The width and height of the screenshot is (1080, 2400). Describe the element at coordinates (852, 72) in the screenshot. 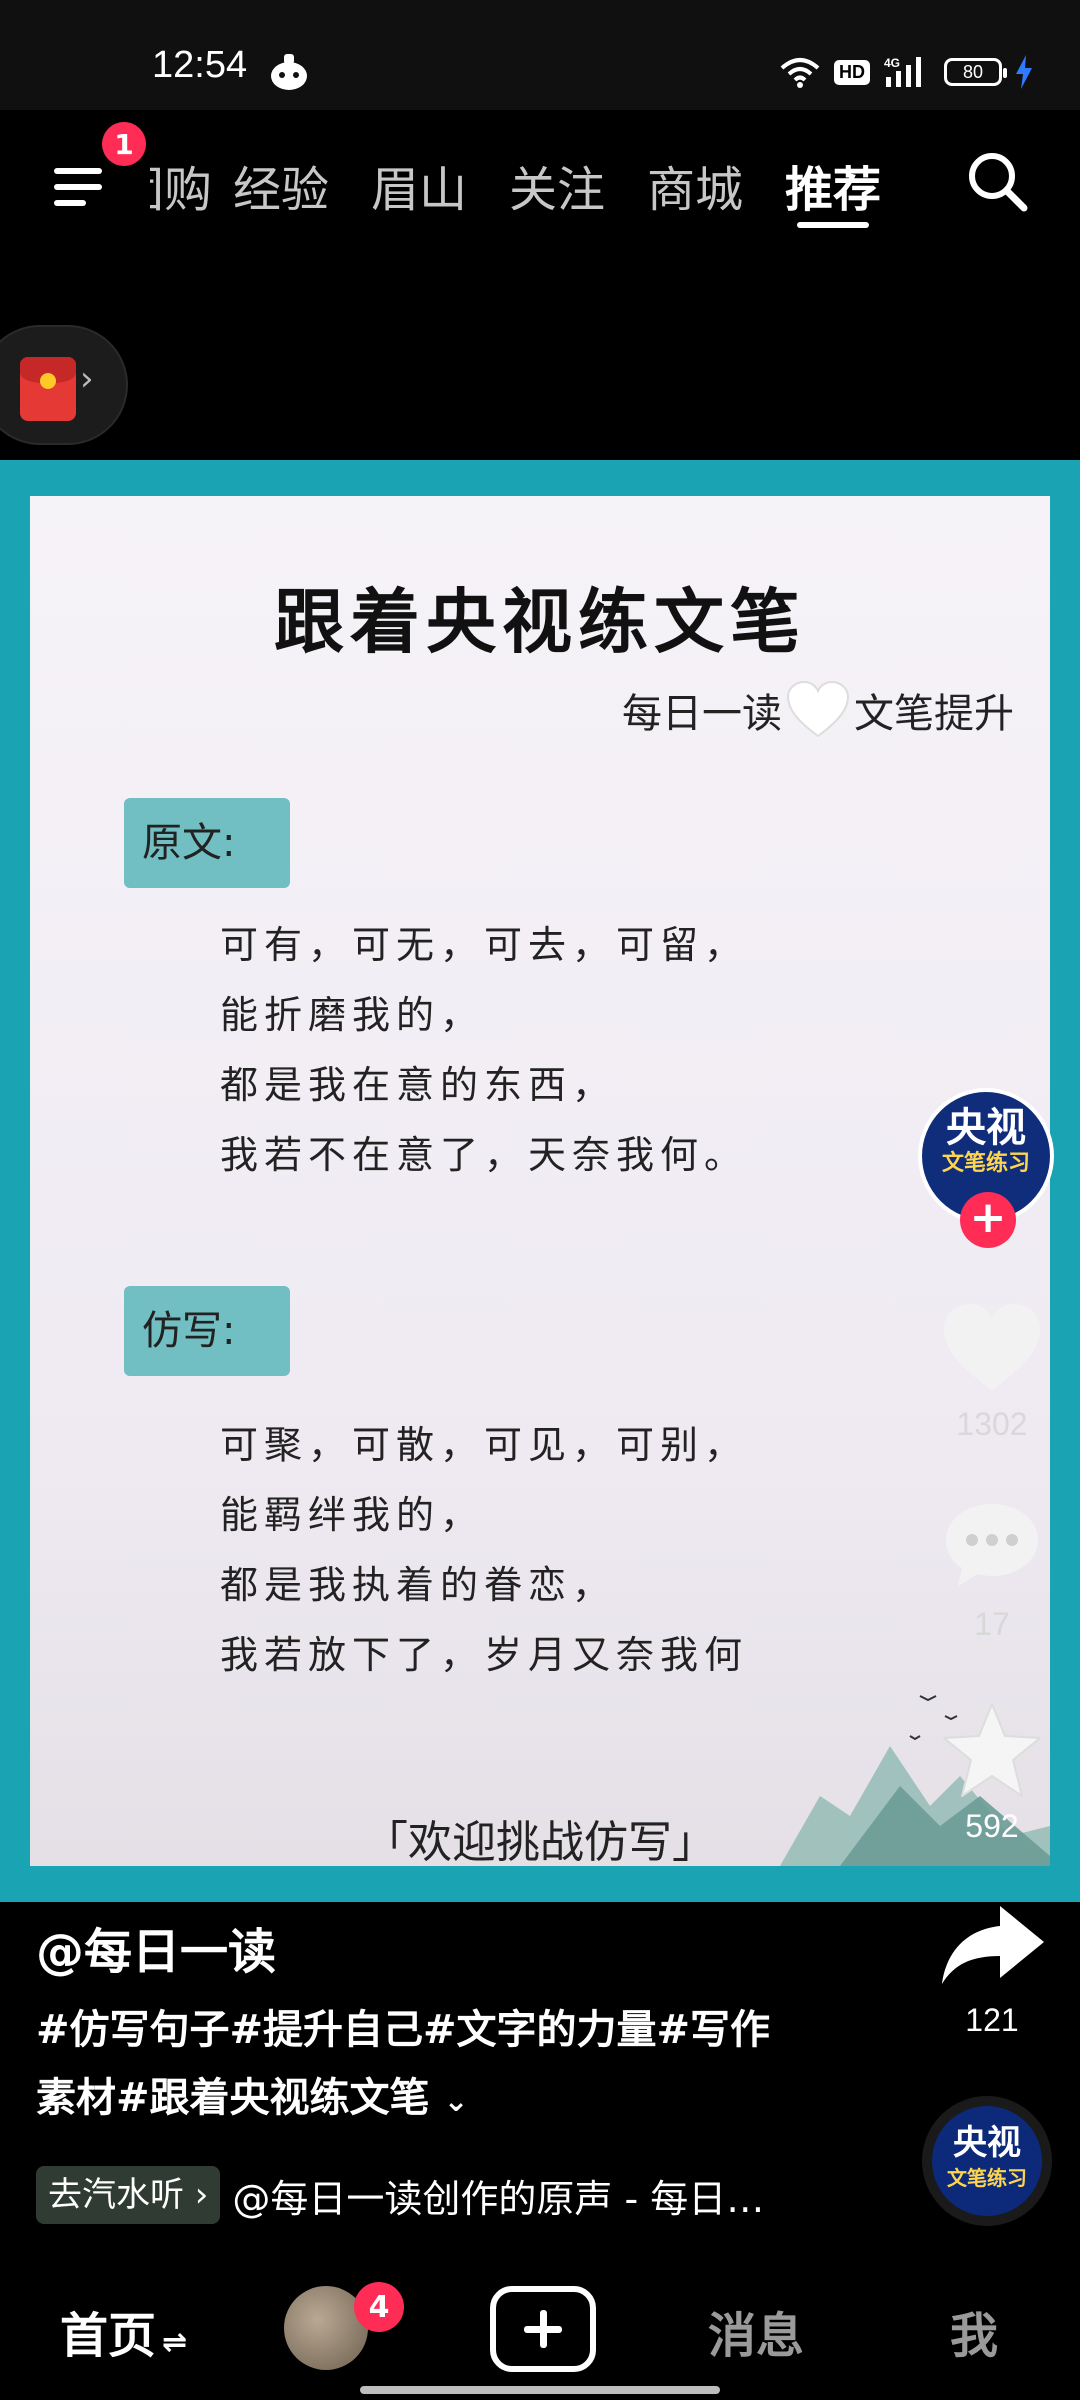

I see `hd-badge: HD` at that location.